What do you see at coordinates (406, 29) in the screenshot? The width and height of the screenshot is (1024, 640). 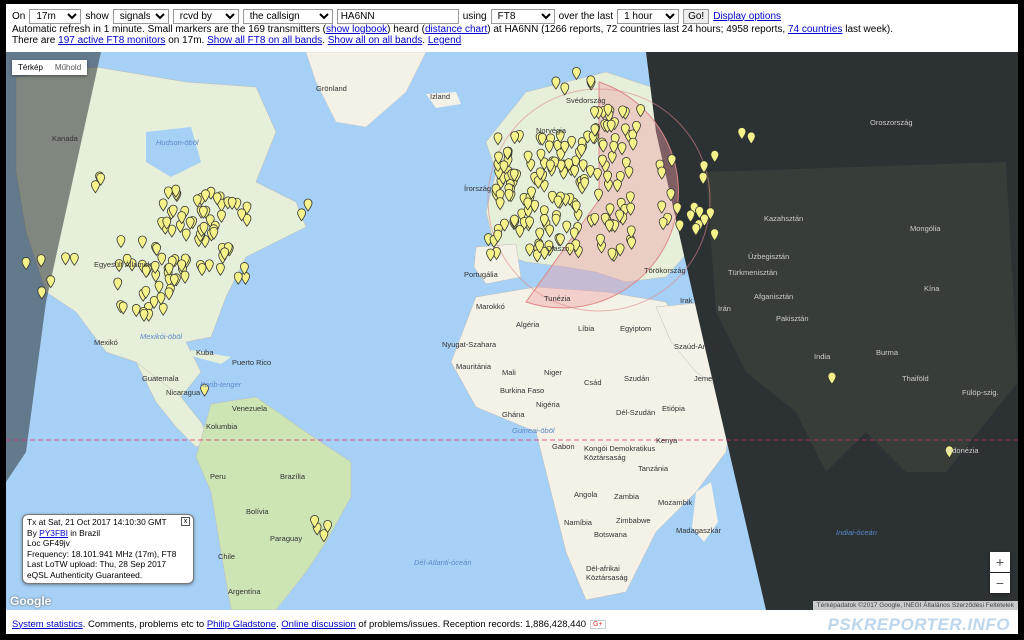 I see `info-text: ) heard (` at bounding box center [406, 29].